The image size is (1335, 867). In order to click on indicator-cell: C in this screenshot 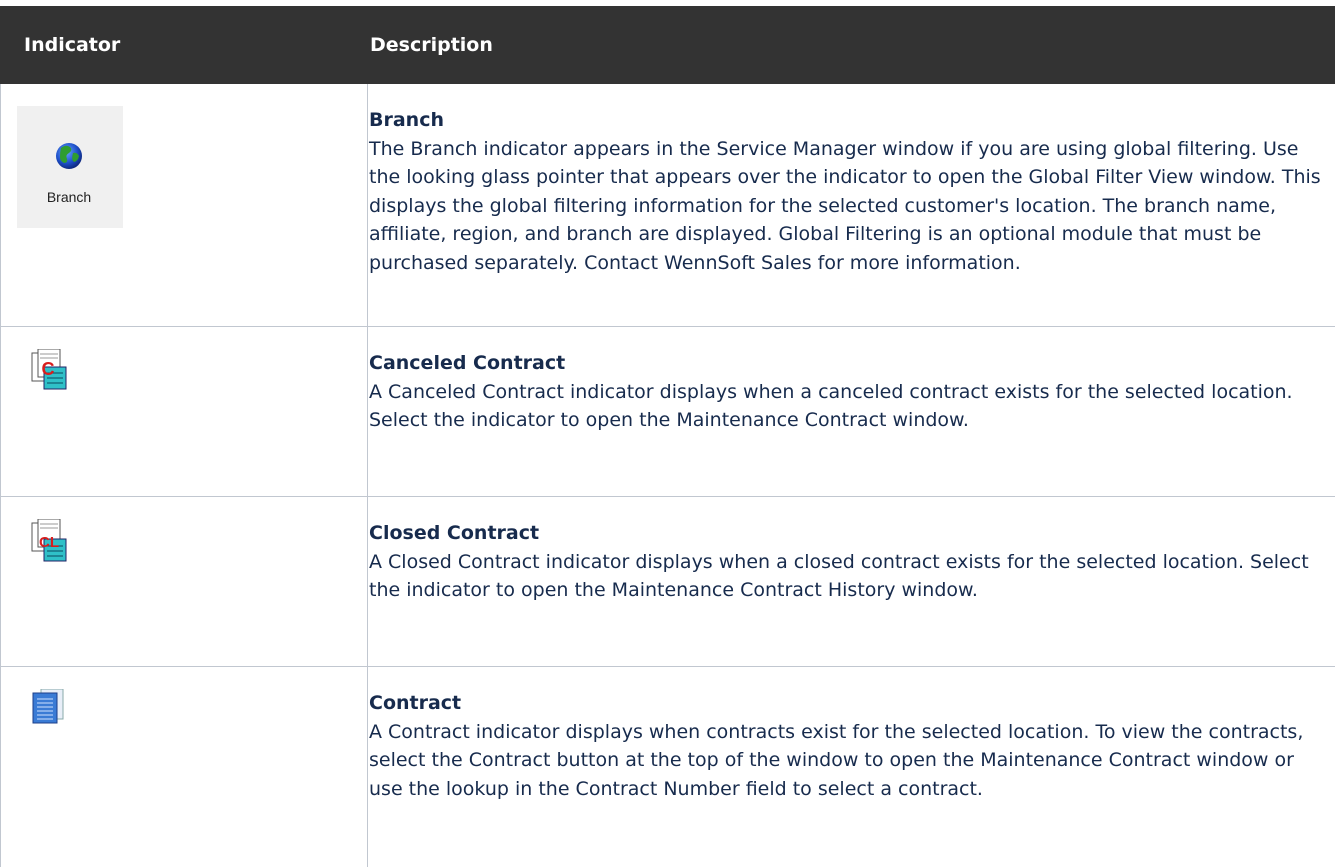, I will do `click(184, 411)`.